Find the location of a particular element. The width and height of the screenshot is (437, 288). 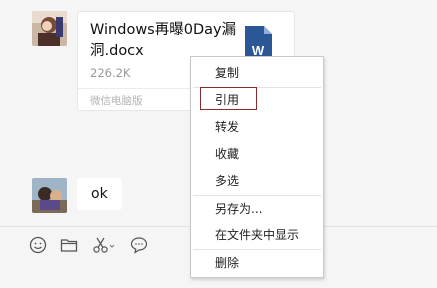

message-text: ok is located at coordinates (99, 194).